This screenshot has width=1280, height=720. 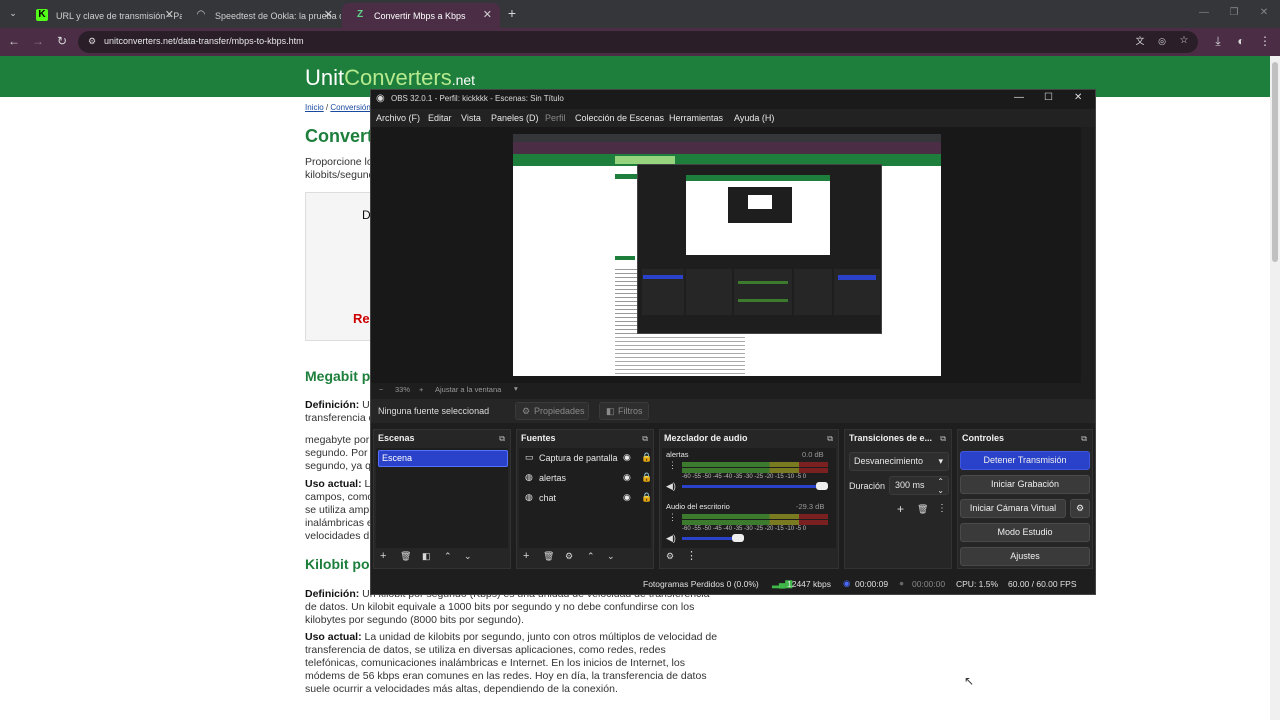 What do you see at coordinates (1184, 42) in the screenshot?
I see `bookmark-star-icon: ☆` at bounding box center [1184, 42].